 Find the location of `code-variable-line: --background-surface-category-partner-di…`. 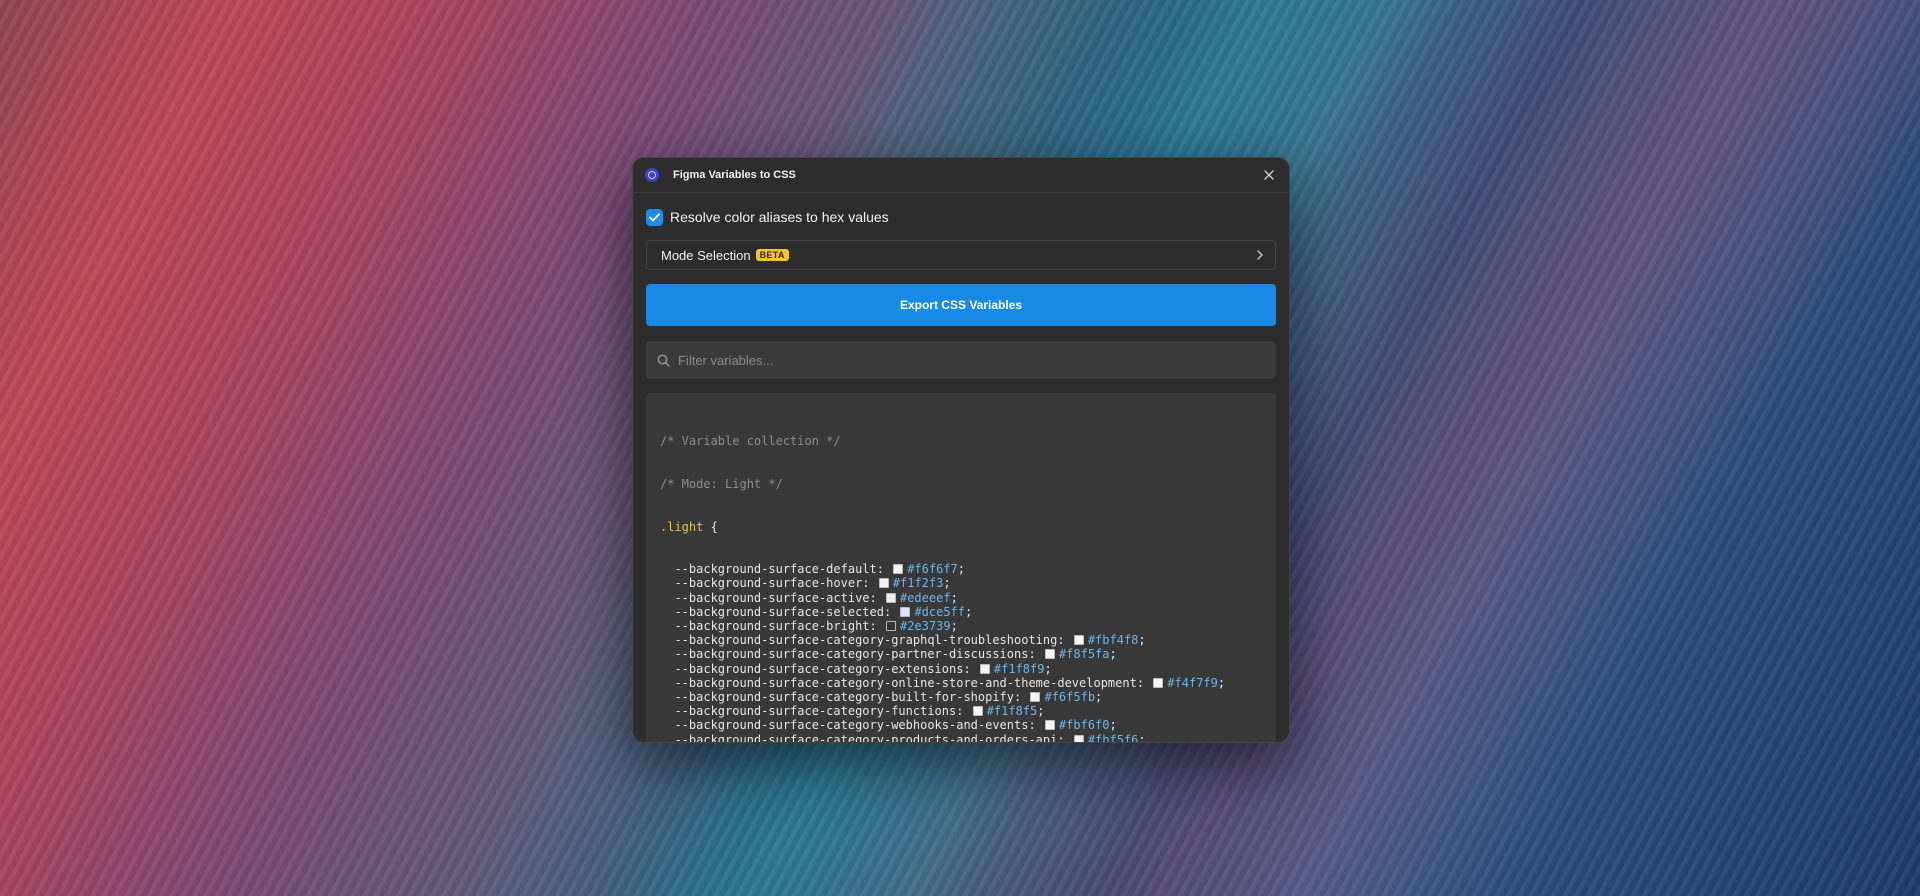

code-variable-line: --background-surface-category-partner-di… is located at coordinates (895, 654).